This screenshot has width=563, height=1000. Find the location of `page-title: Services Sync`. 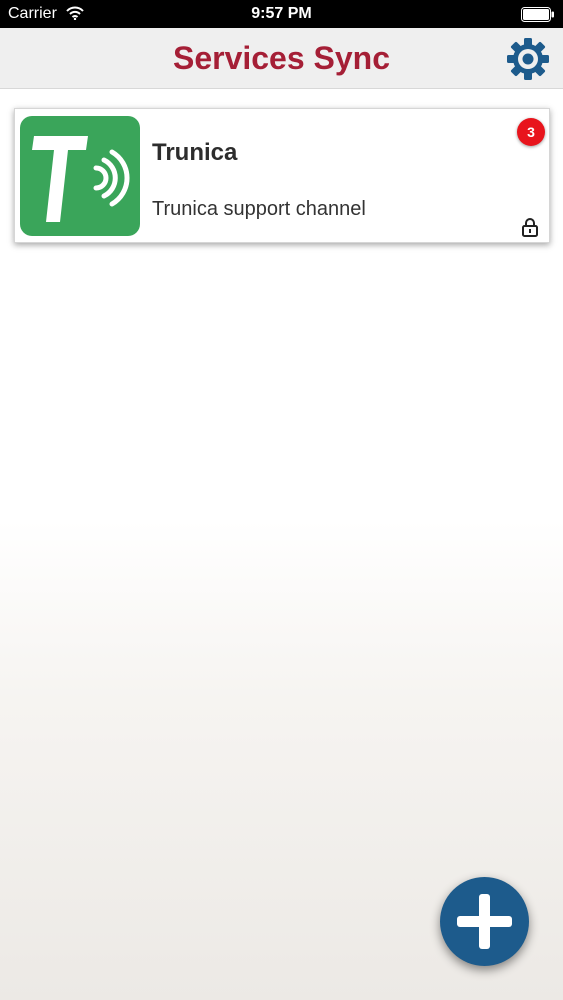

page-title: Services Sync is located at coordinates (281, 58).